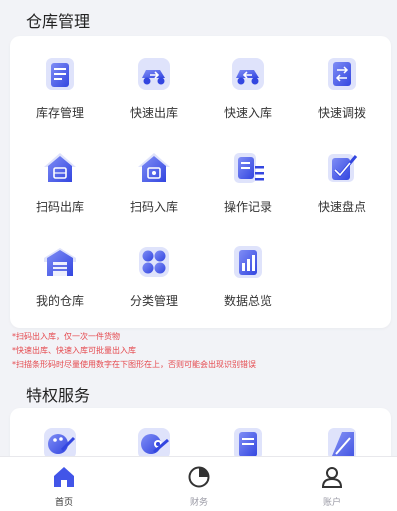 This screenshot has width=397, height=511. Describe the element at coordinates (247, 207) in the screenshot. I see `grid-item-label: 操作记录` at that location.